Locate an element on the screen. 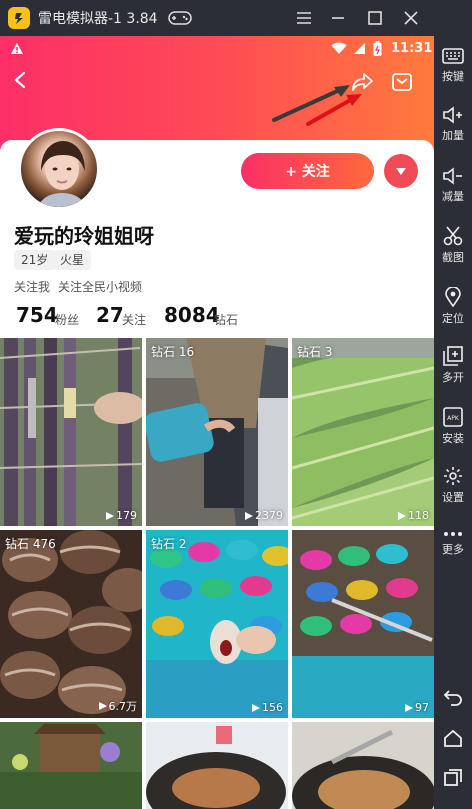 The width and height of the screenshot is (472, 809). menu-icon is located at coordinates (304, 18).